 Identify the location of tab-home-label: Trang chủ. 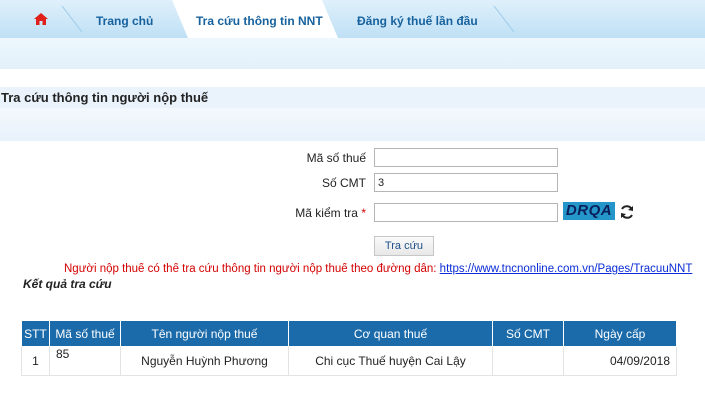
(125, 21).